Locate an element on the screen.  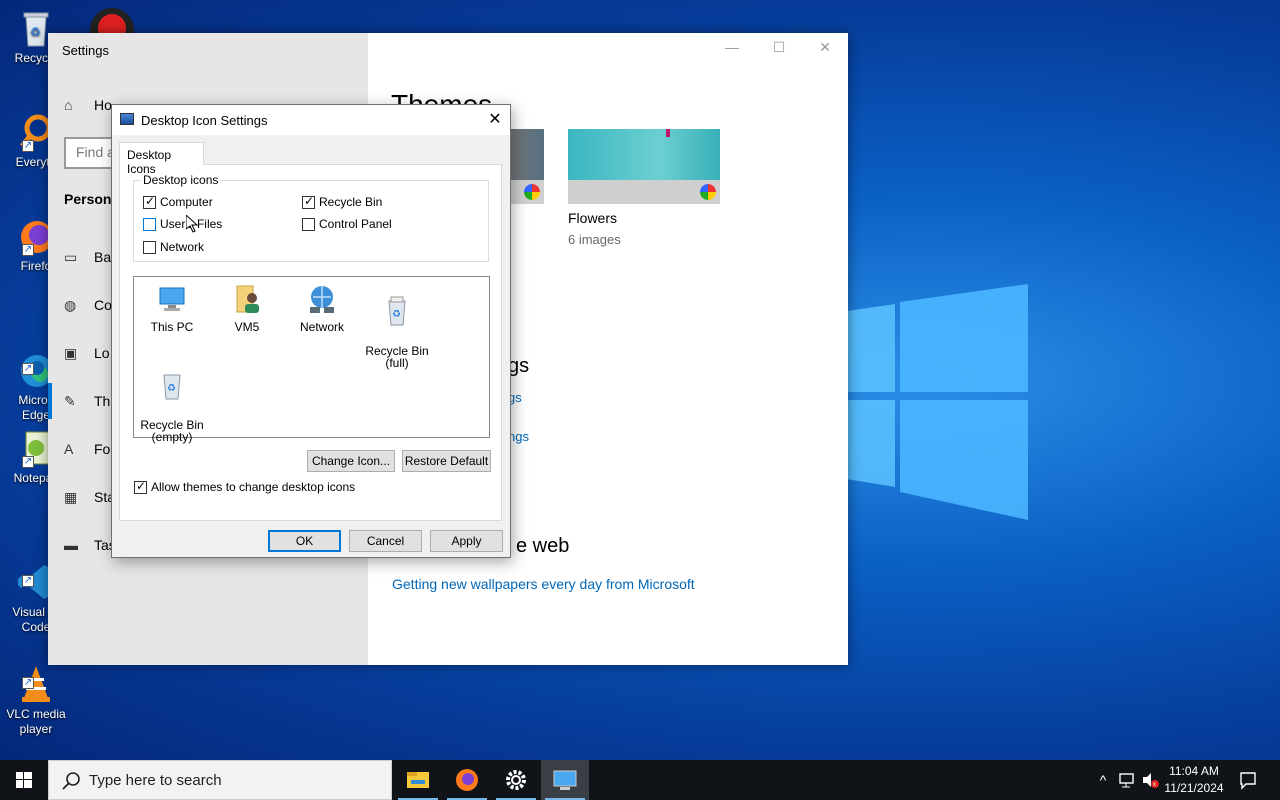
settings-gear-icon is located at coordinates (516, 780).